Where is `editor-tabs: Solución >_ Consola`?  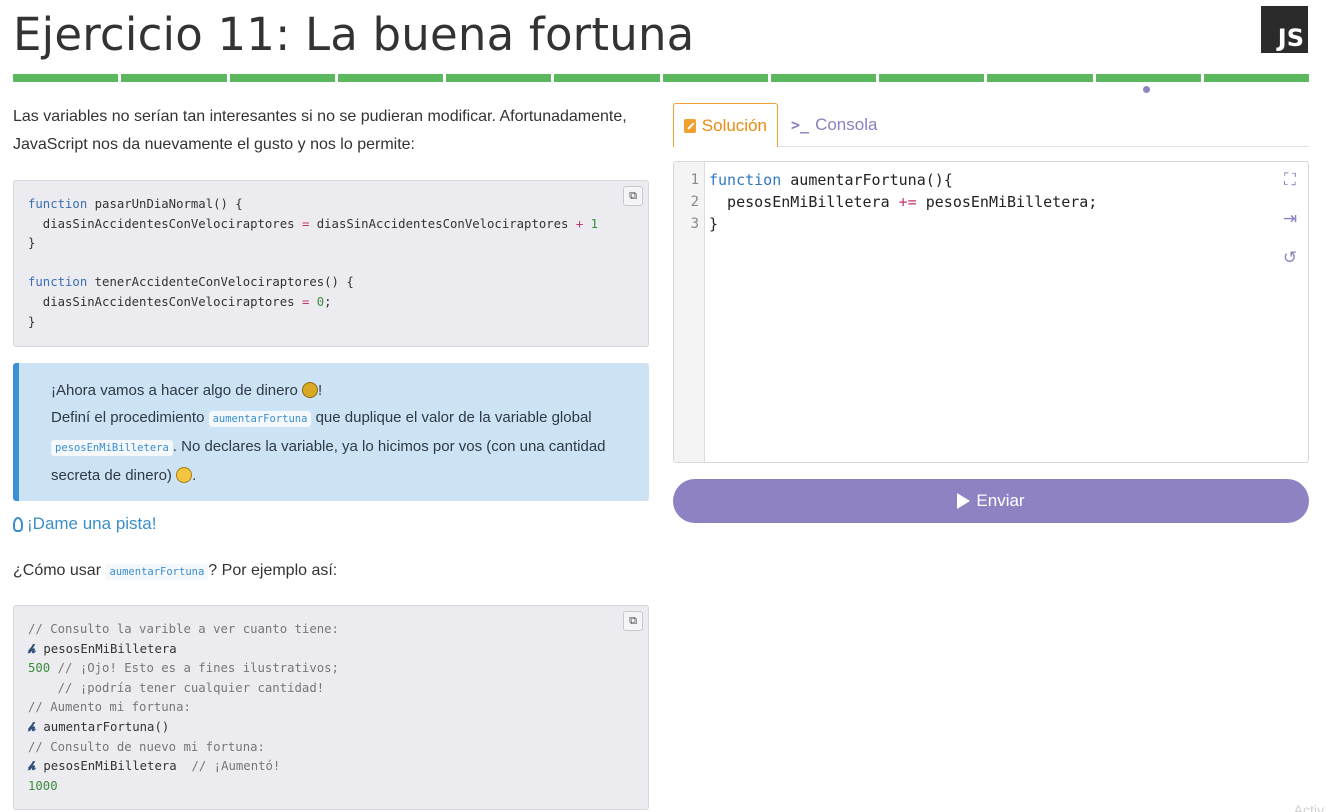
editor-tabs: Solución >_ Consola is located at coordinates (991, 125).